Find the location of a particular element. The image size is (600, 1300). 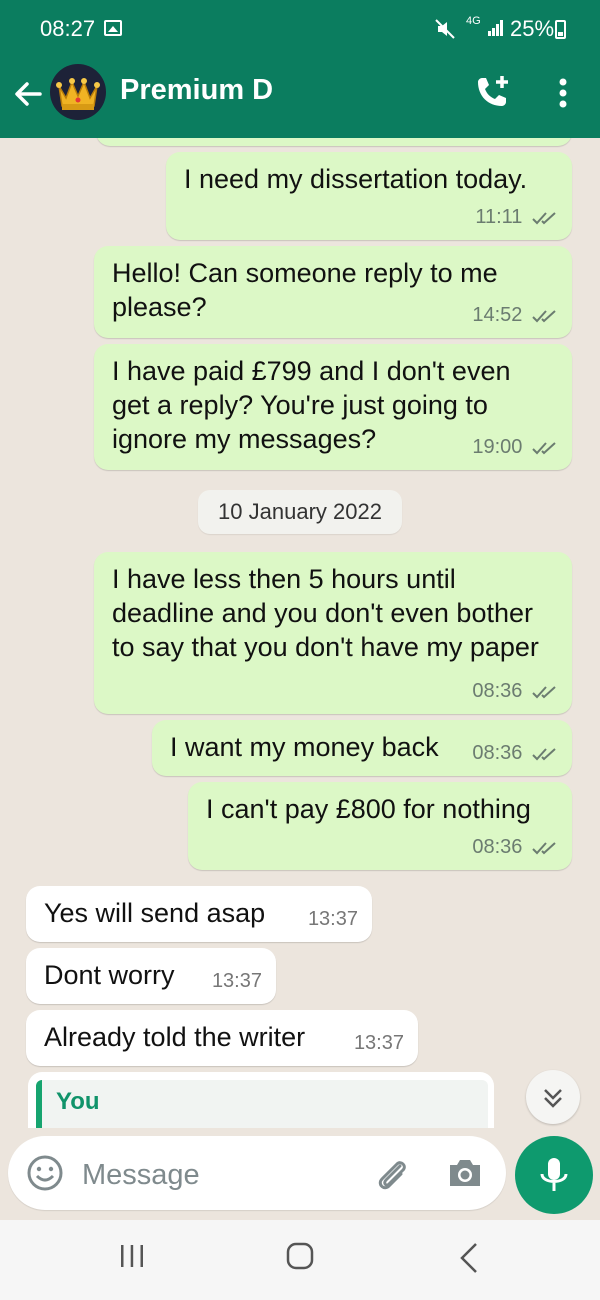

message-bubble-incoming: Already told the writer 13:37 is located at coordinates (222, 1038).